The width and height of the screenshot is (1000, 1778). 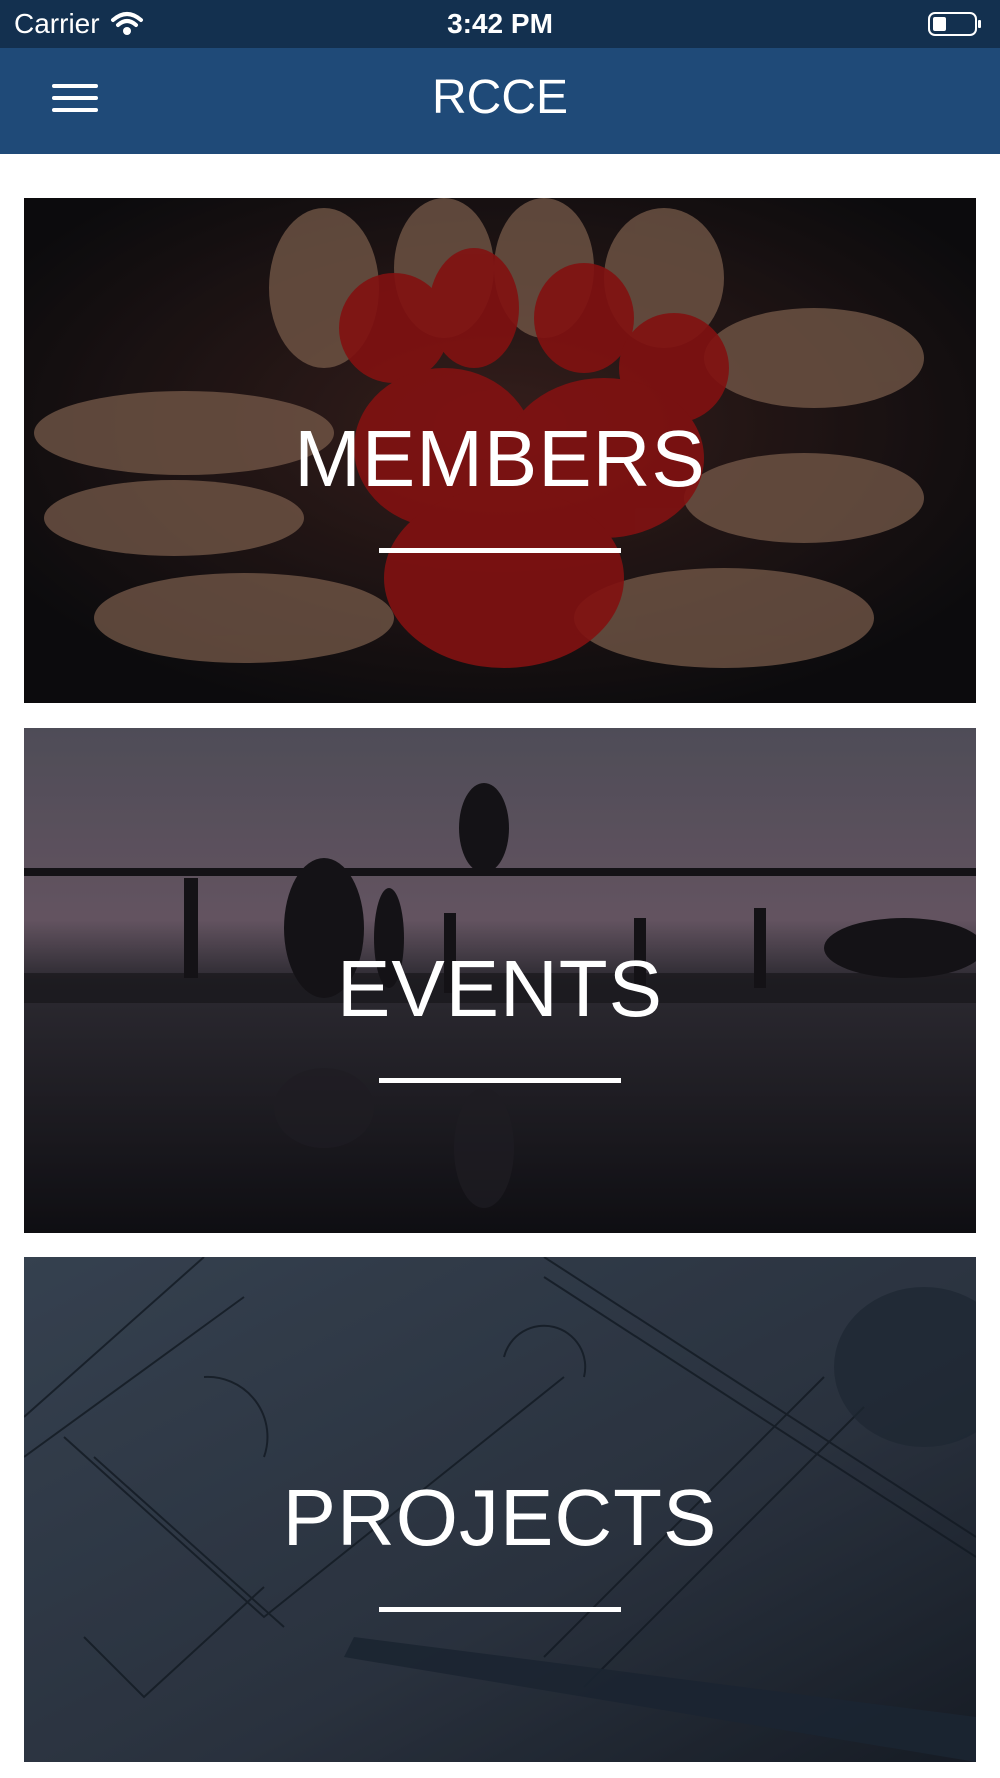 What do you see at coordinates (500, 1517) in the screenshot?
I see `projects-label: PROJECTS` at bounding box center [500, 1517].